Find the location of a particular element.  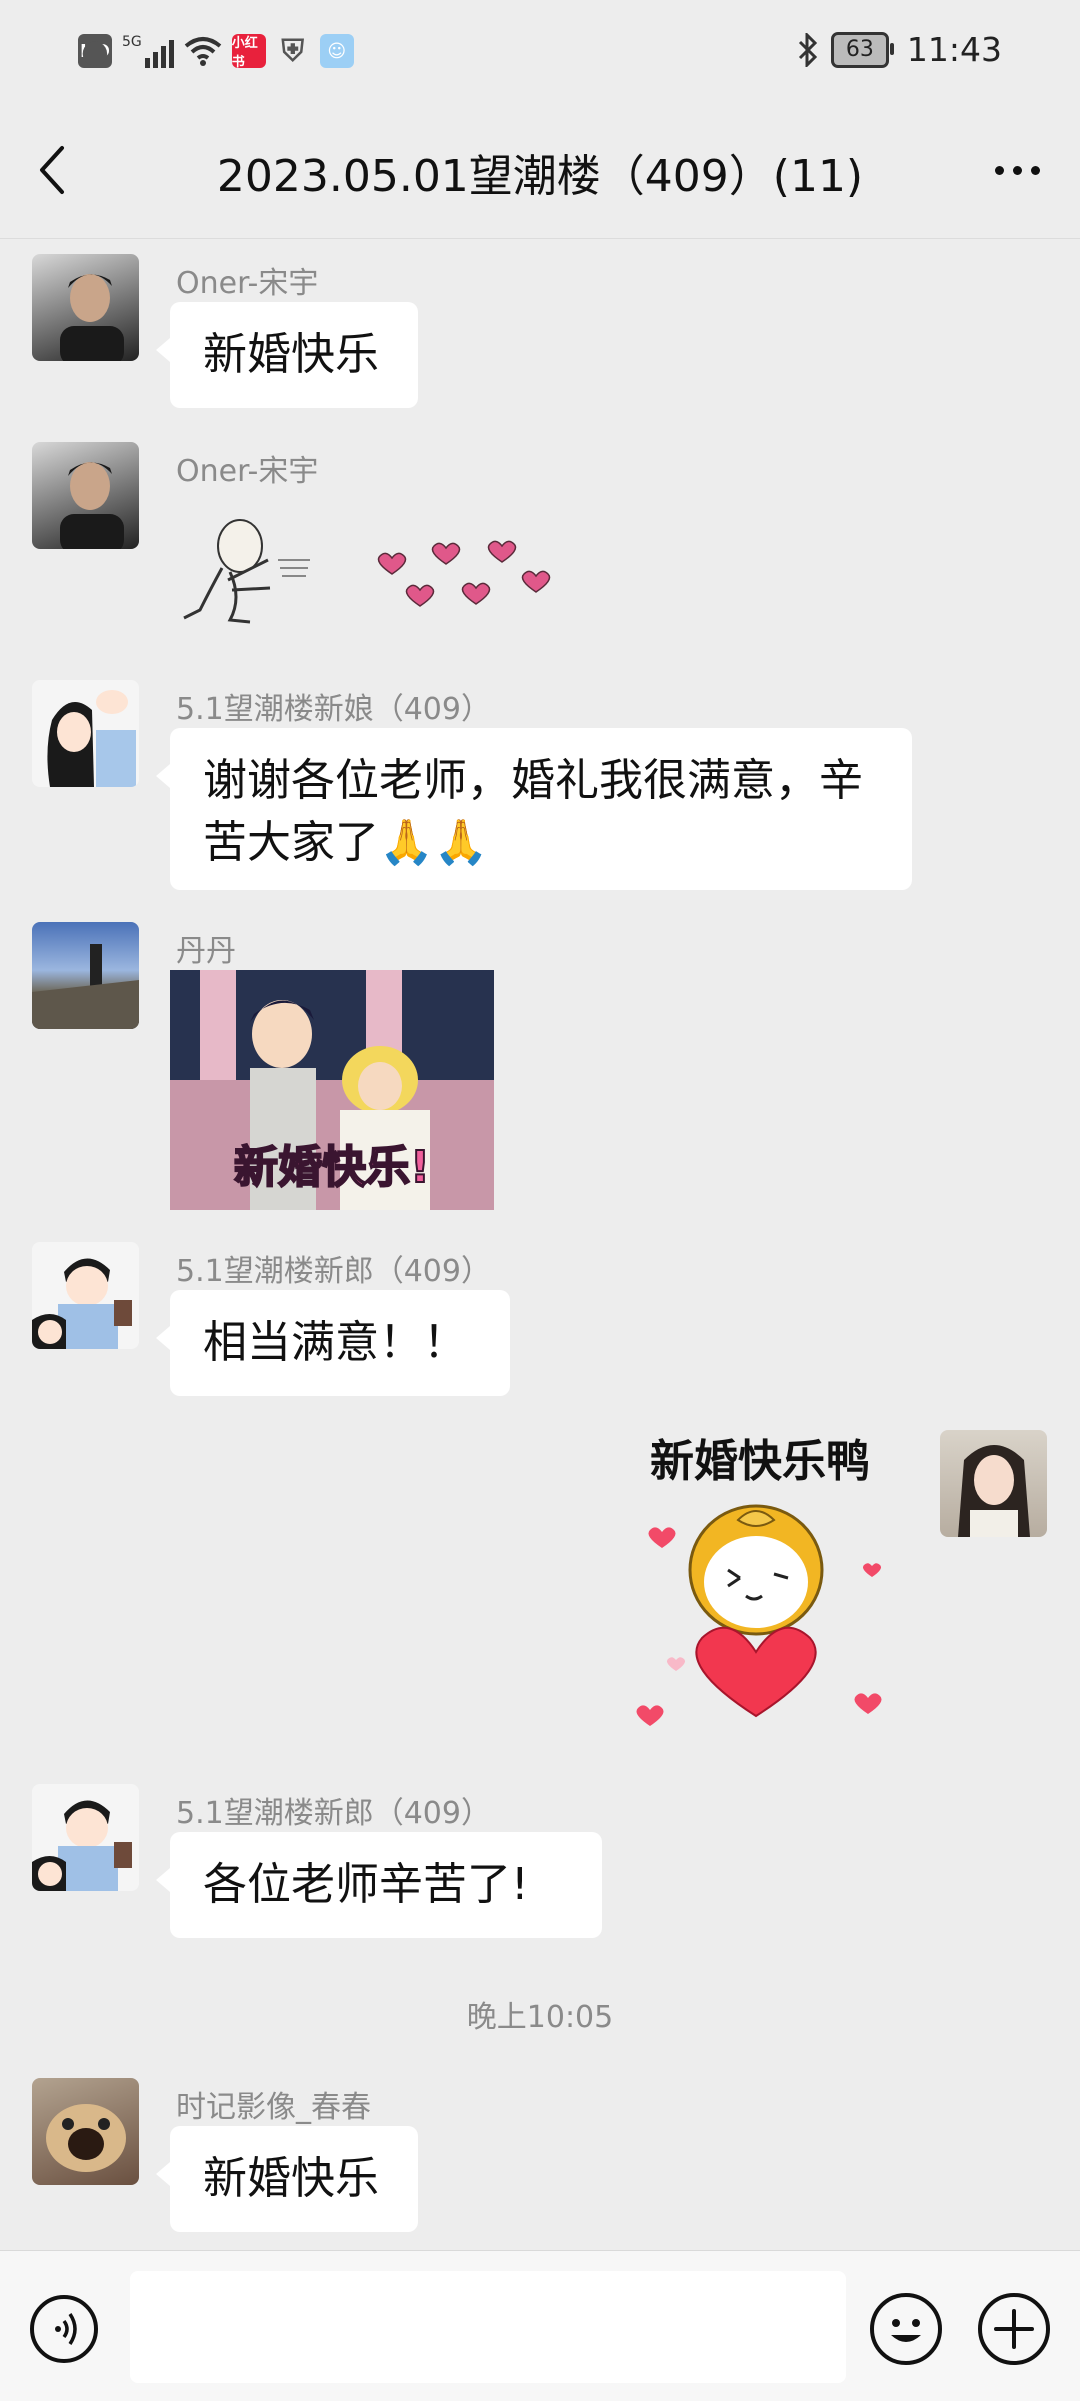

message-bubble: 谢谢各位老师，婚礼我很满意，辛 苦大家了🙏🙏 is located at coordinates (534, 809).